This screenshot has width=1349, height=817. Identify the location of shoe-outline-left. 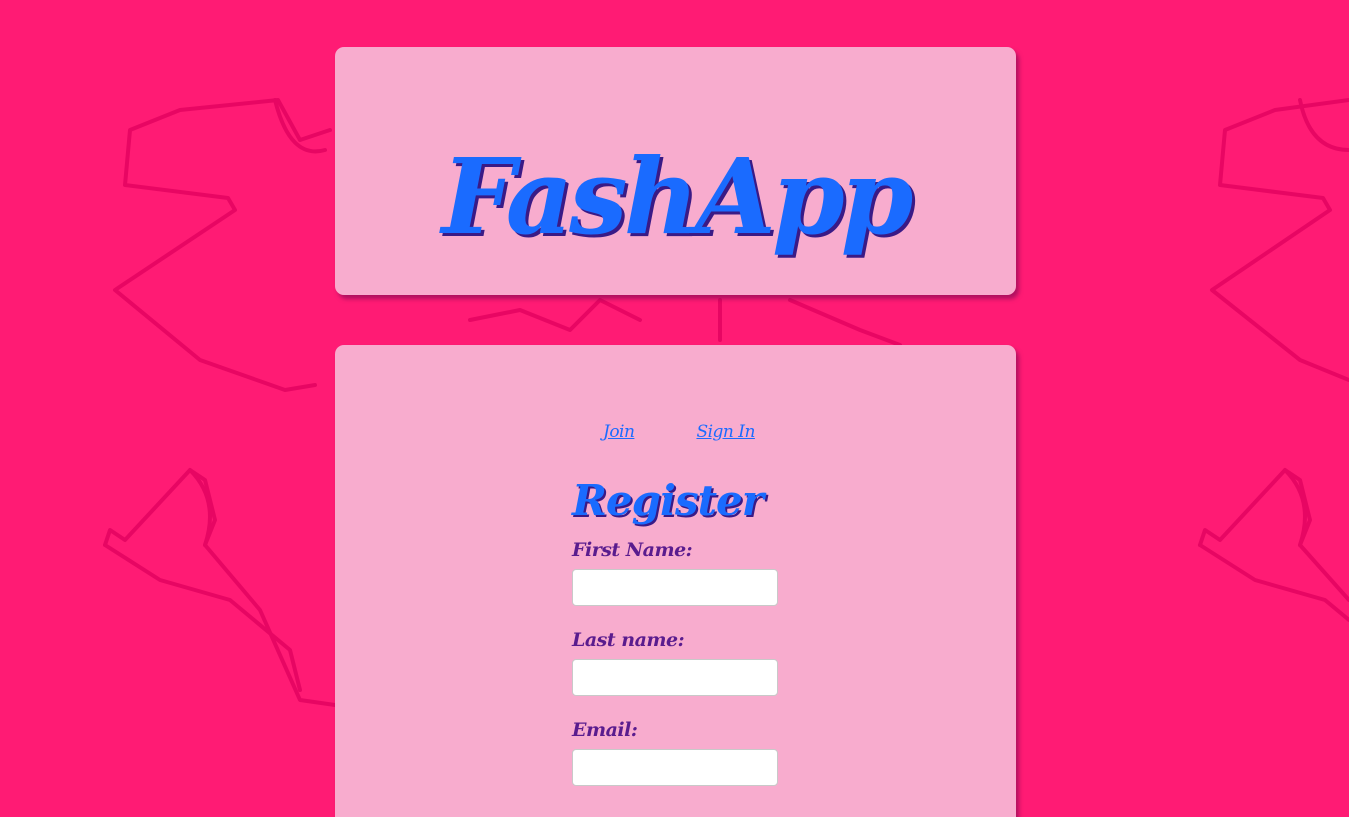
(220, 587).